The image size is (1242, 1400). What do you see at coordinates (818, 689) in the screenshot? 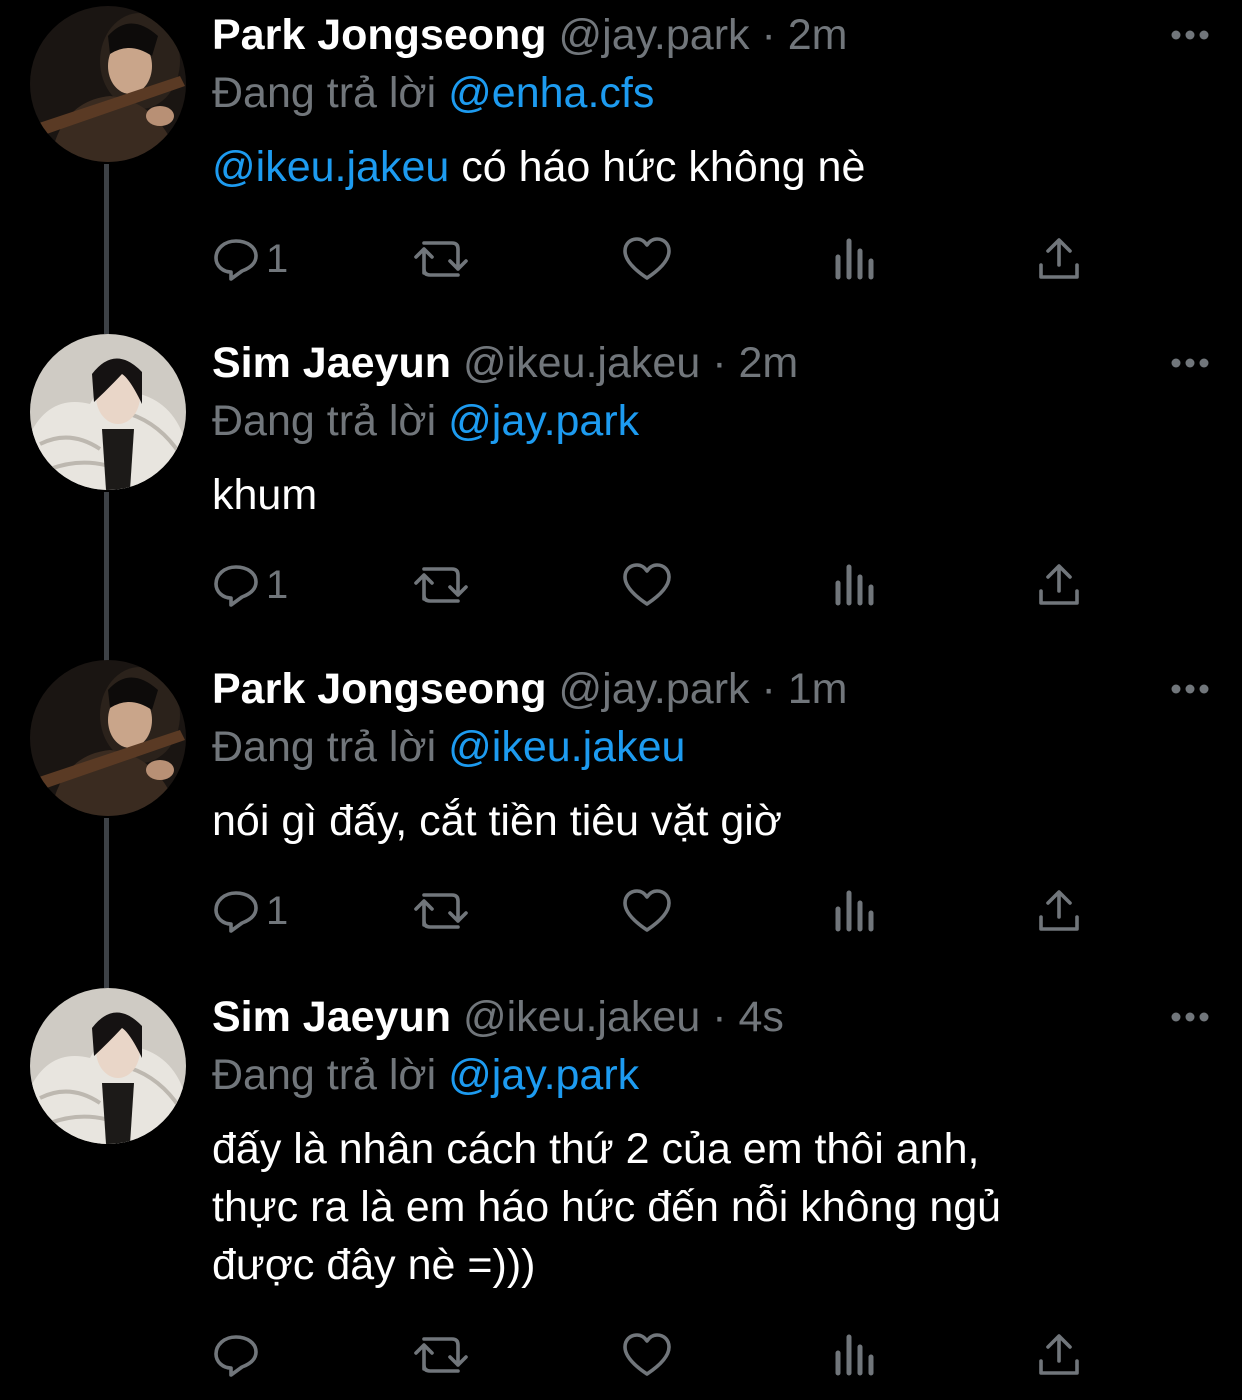
I see `timestamp: 1m` at bounding box center [818, 689].